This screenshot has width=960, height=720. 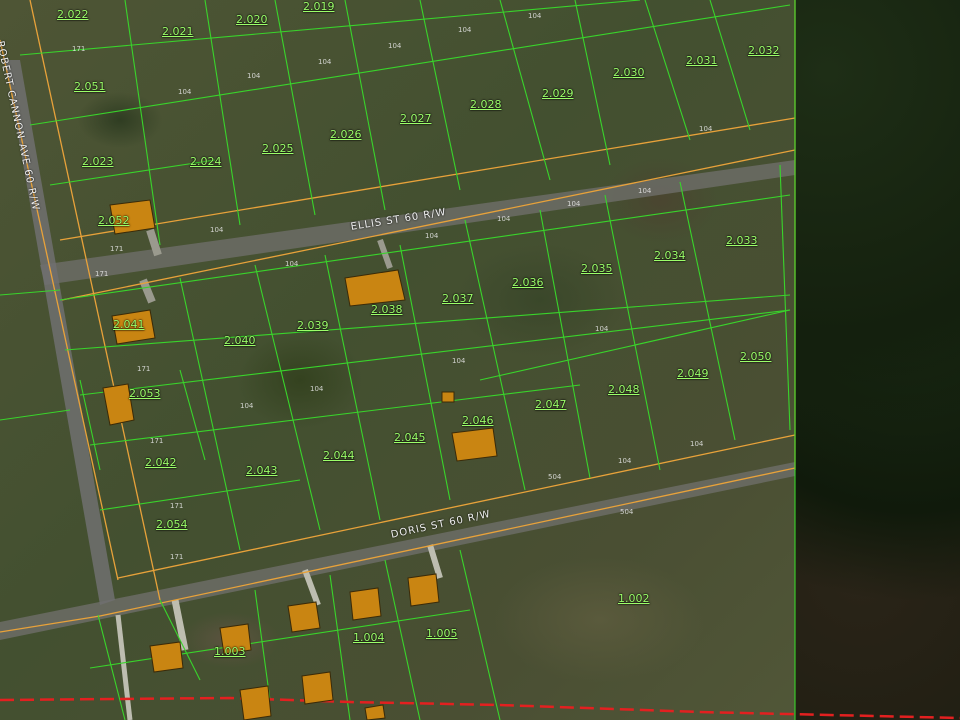 What do you see at coordinates (442, 633) in the screenshot?
I see `parcel-label: 1.005` at bounding box center [442, 633].